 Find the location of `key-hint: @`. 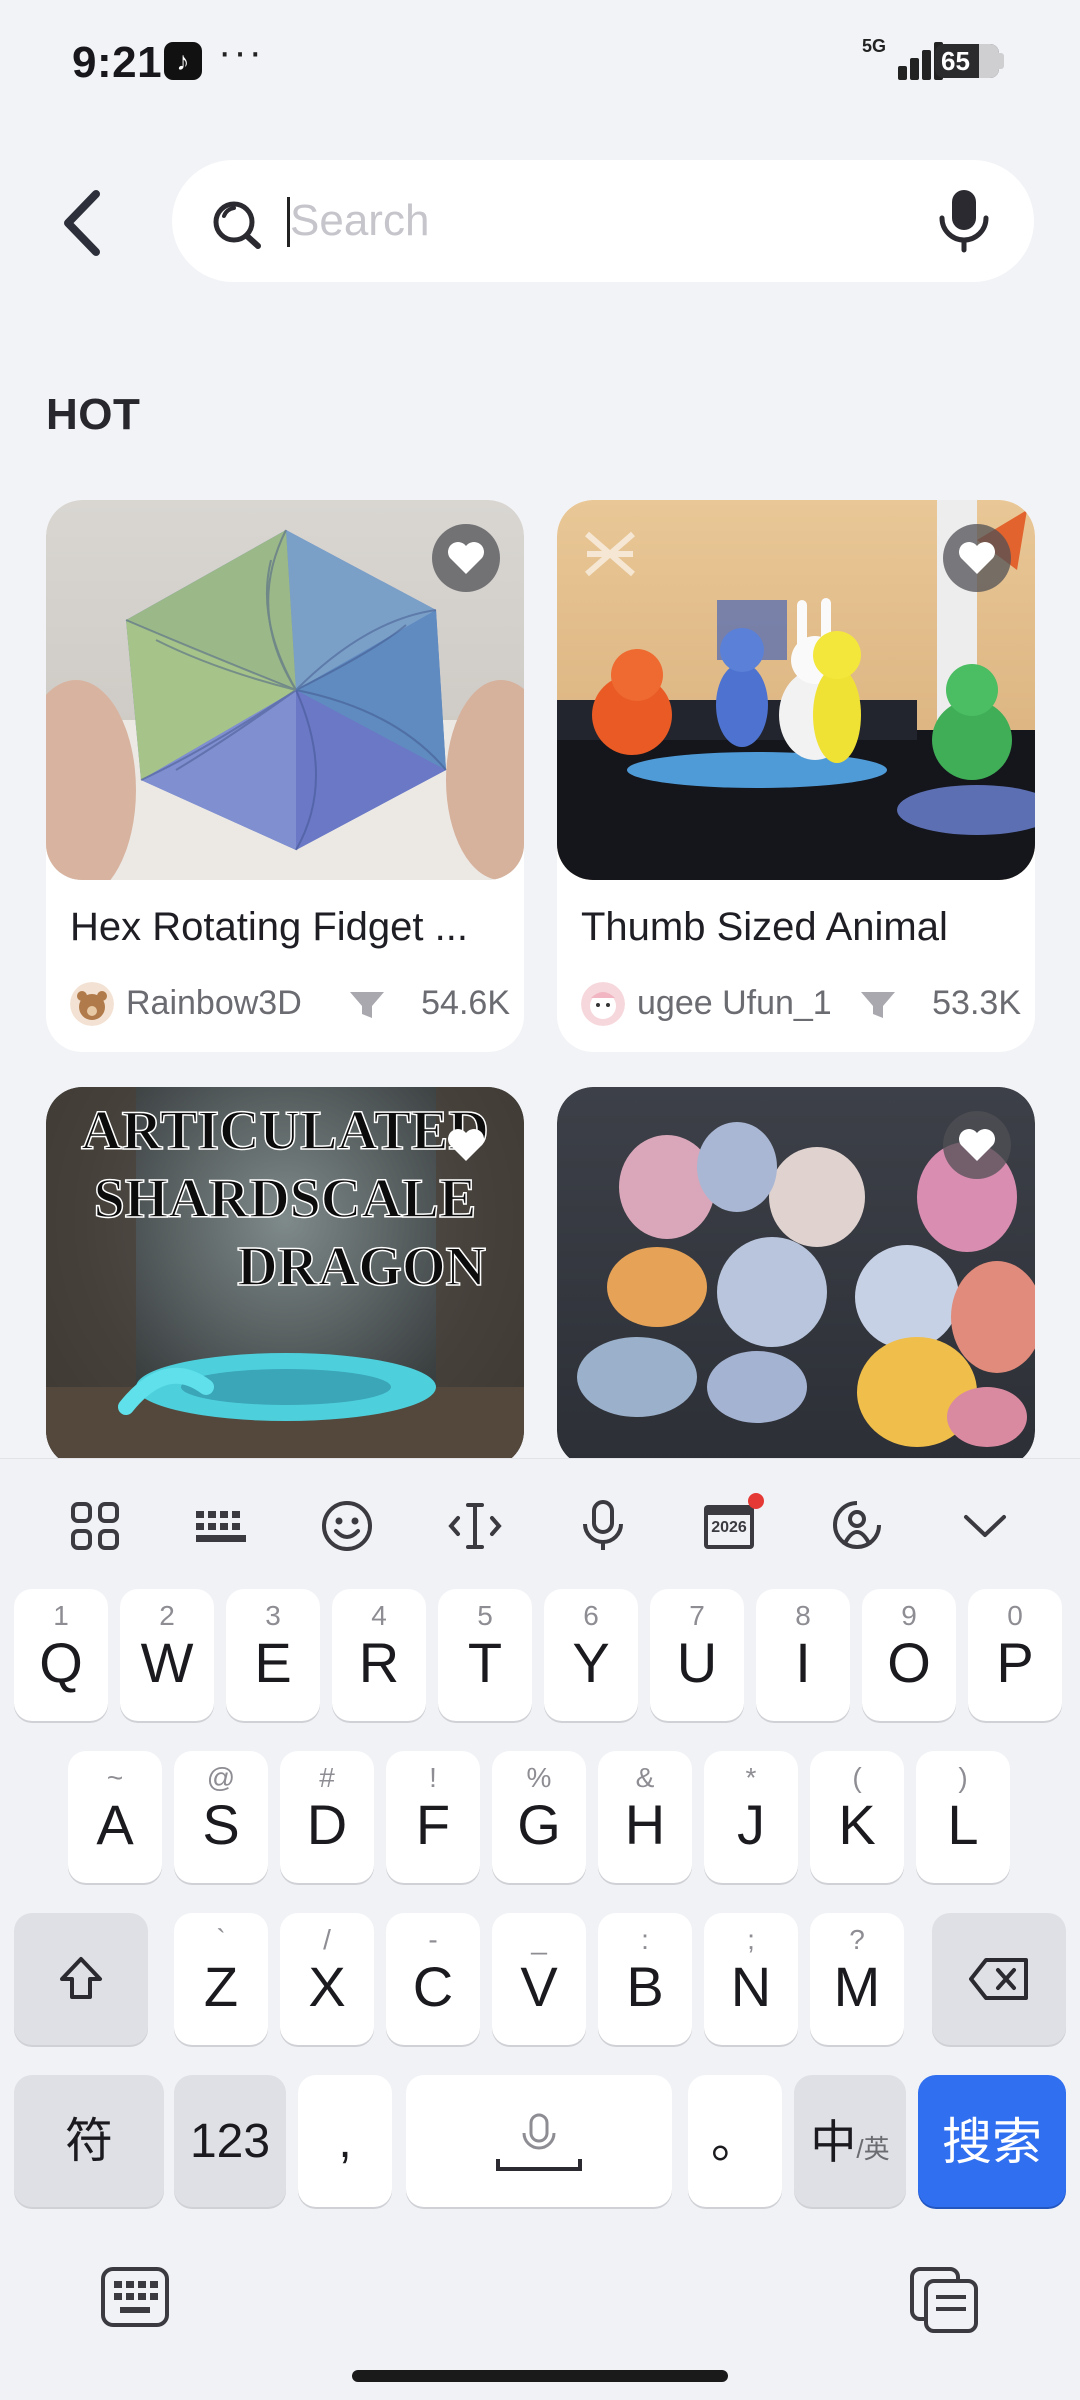

key-hint: @ is located at coordinates (221, 1777).